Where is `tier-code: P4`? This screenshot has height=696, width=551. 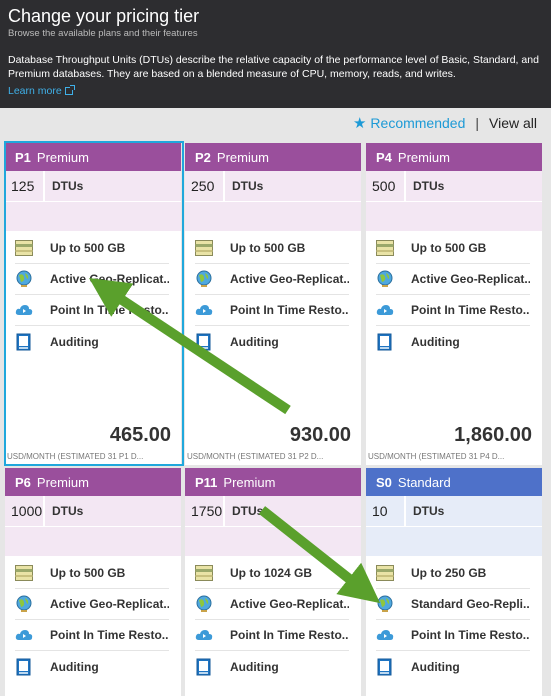 tier-code: P4 is located at coordinates (384, 157).